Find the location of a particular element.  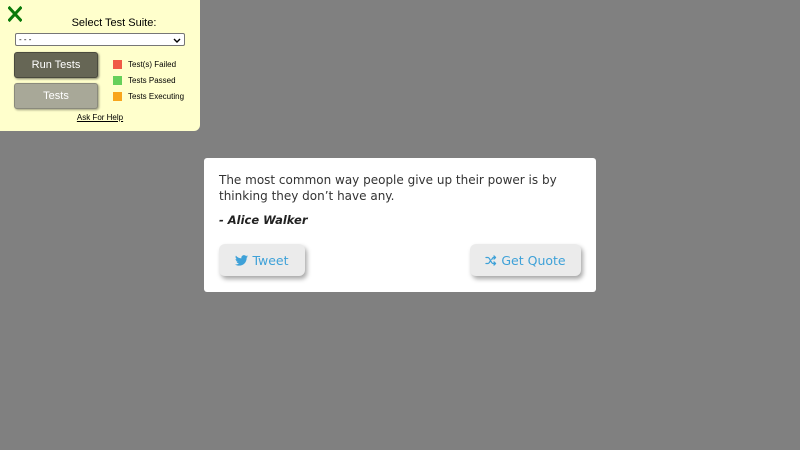

tests-button: Tests is located at coordinates (56, 96).